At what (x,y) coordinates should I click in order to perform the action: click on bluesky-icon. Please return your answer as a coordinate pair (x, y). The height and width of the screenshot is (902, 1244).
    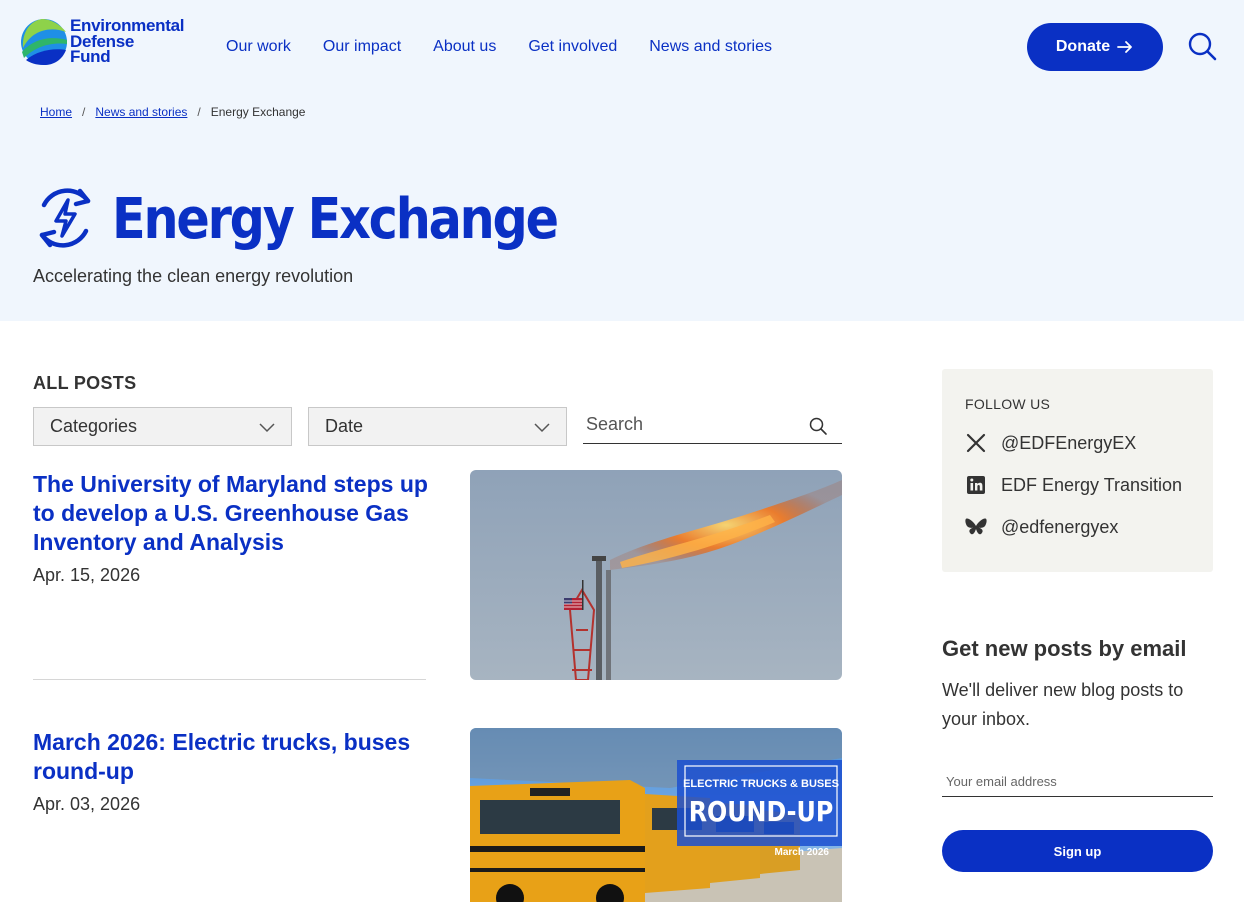
    Looking at the image, I should click on (976, 526).